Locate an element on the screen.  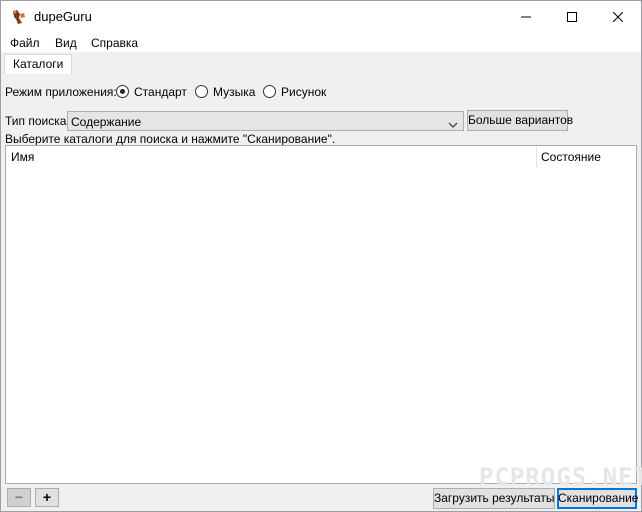
scan-type-select: Содержание is located at coordinates (265, 121).